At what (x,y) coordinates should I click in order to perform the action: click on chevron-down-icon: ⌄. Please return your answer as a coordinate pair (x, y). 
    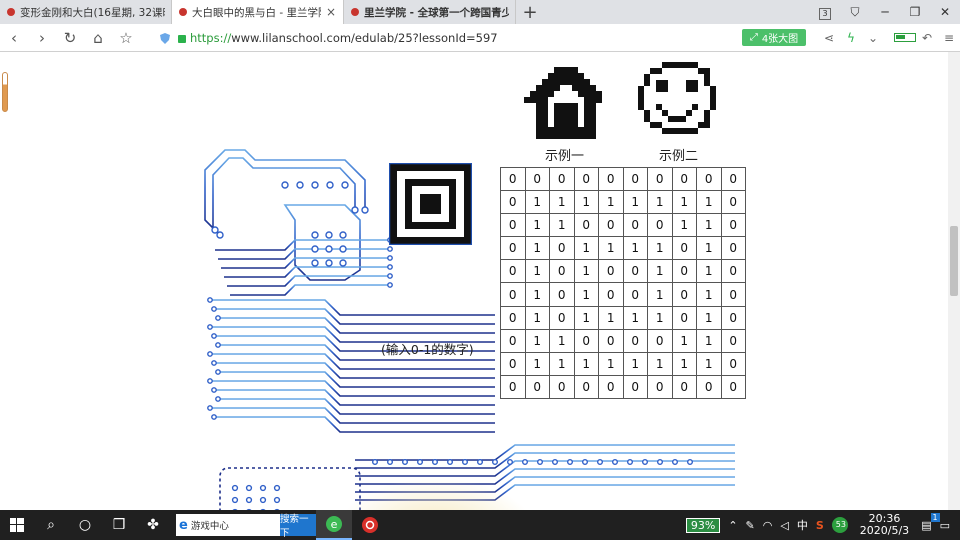
    Looking at the image, I should click on (873, 38).